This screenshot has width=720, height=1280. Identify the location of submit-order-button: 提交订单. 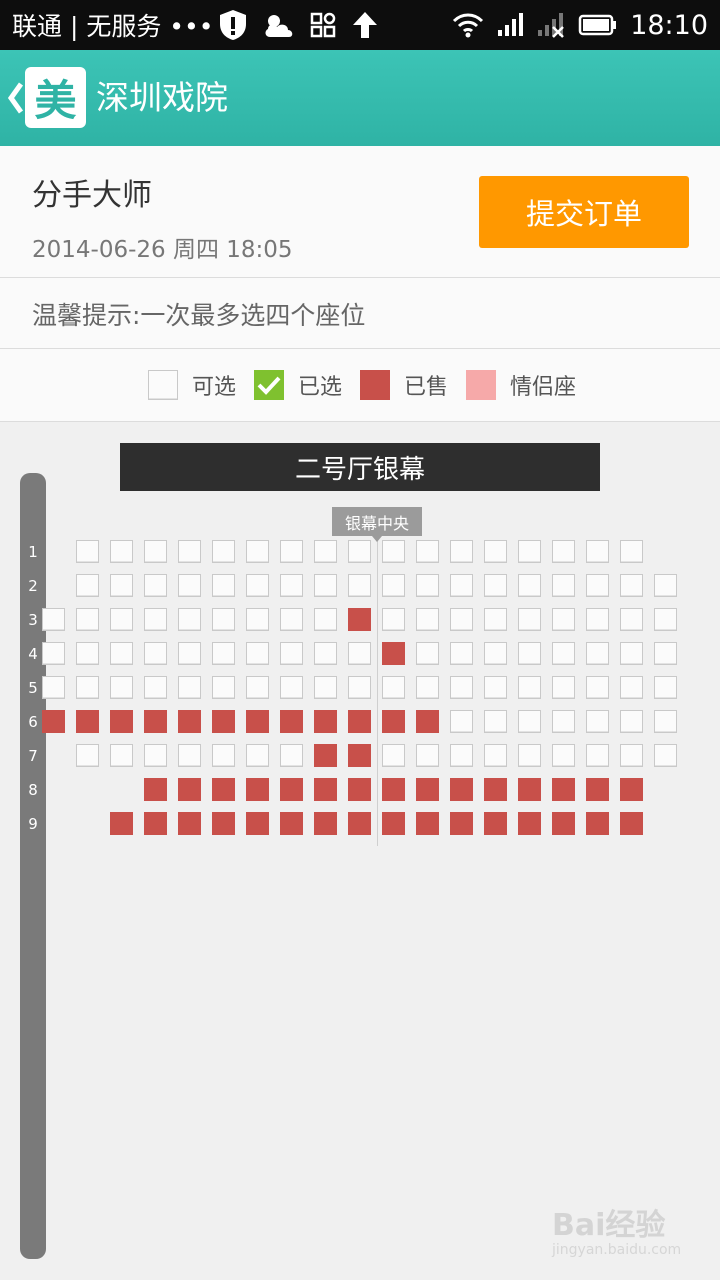
(584, 212).